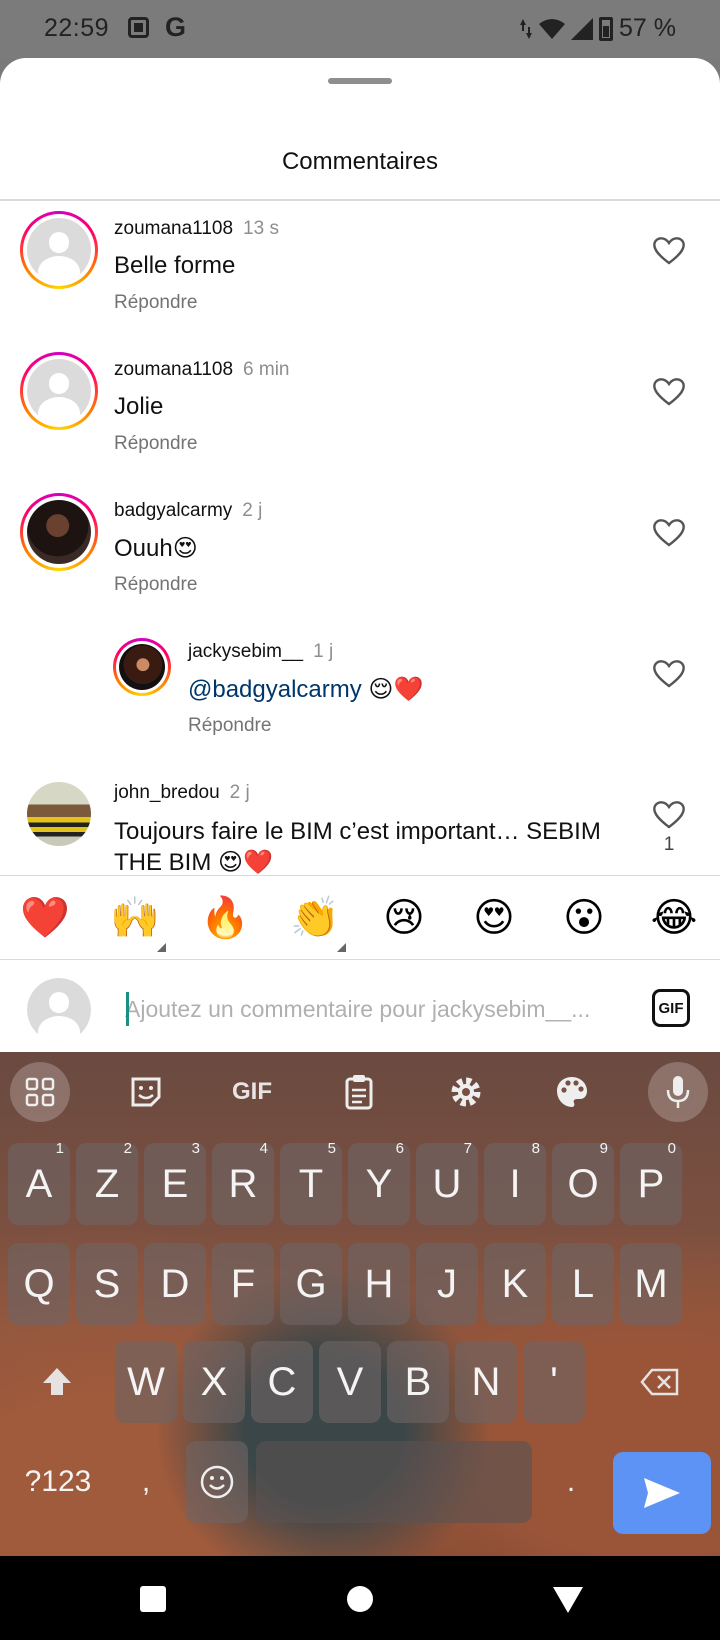  Describe the element at coordinates (176, 27) in the screenshot. I see `google-icon: G` at that location.